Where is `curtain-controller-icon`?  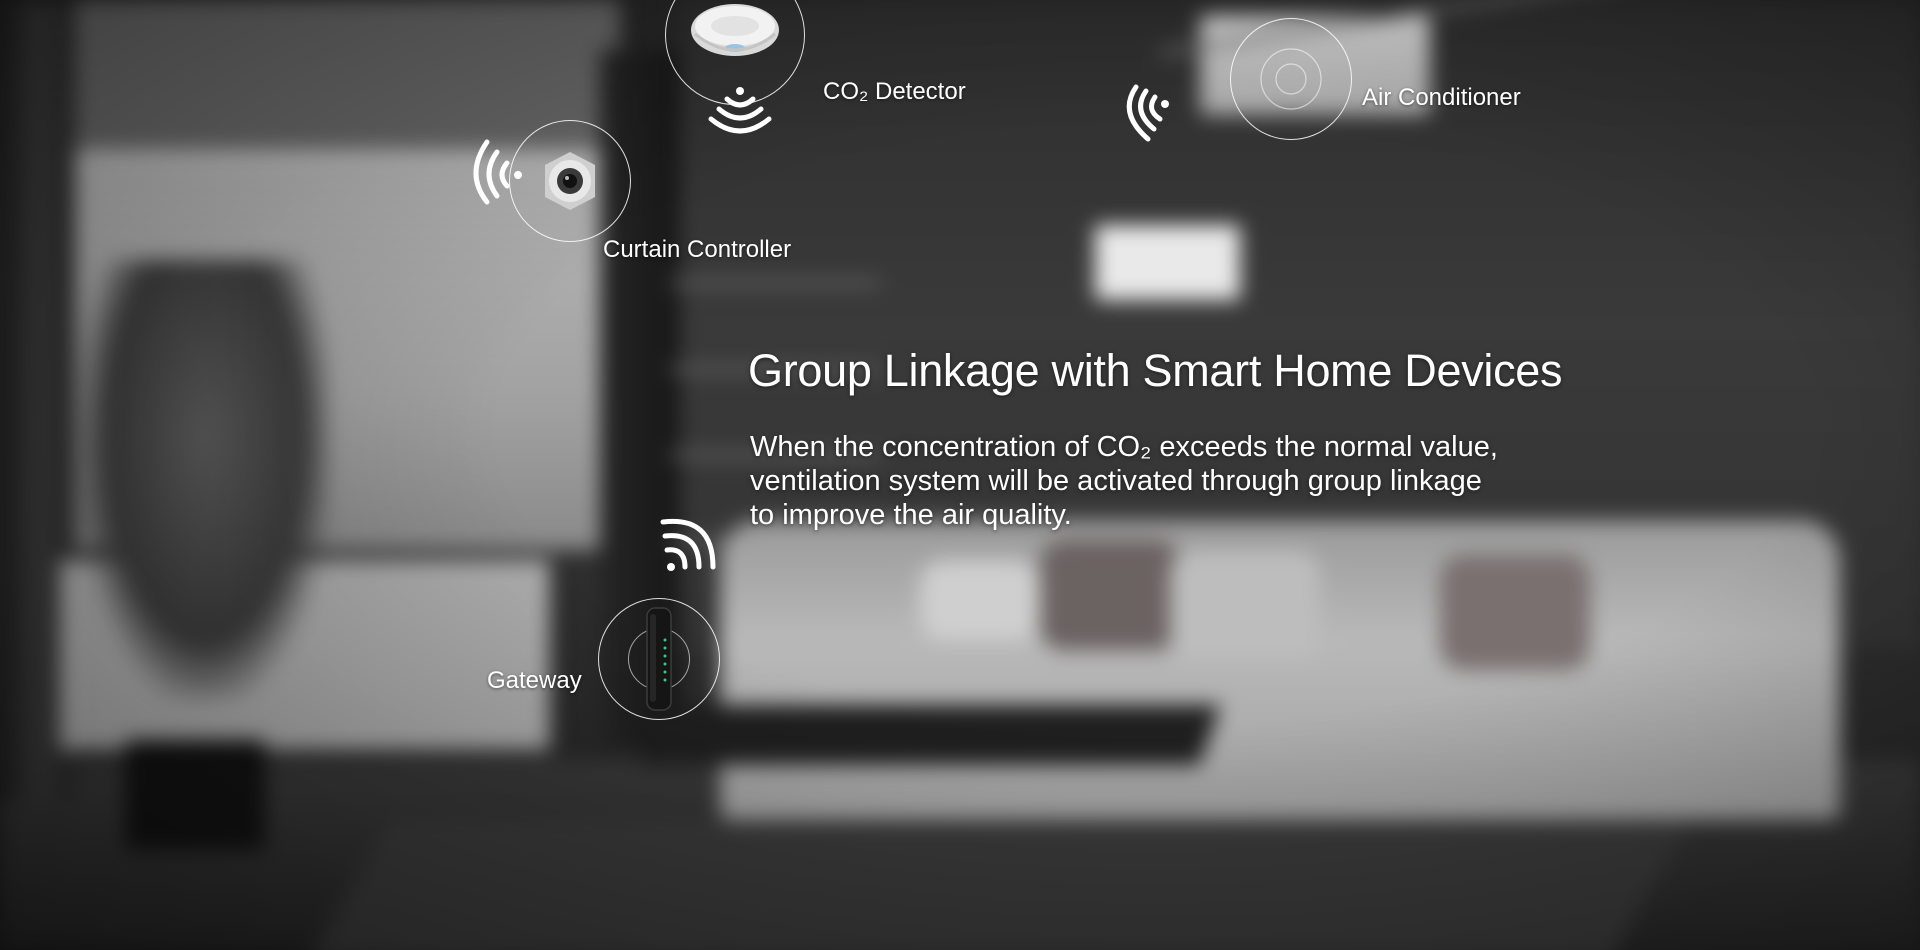 curtain-controller-icon is located at coordinates (570, 181).